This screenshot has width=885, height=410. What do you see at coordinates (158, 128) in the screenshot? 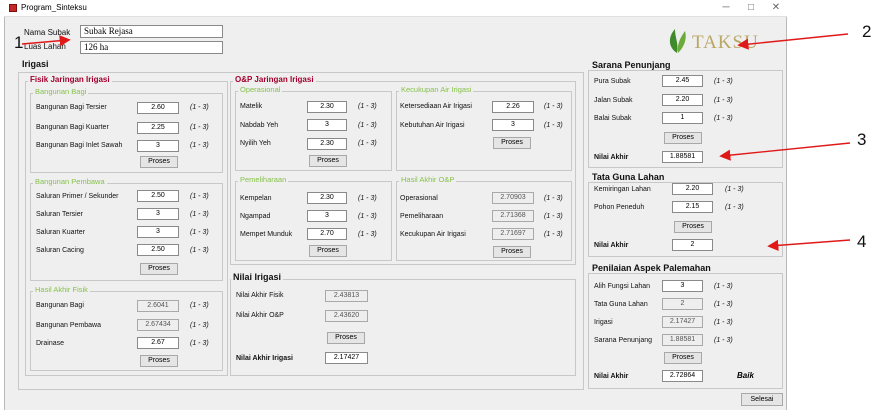
I see `bangunan-bagi-kuarter-input: 2.25` at bounding box center [158, 128].